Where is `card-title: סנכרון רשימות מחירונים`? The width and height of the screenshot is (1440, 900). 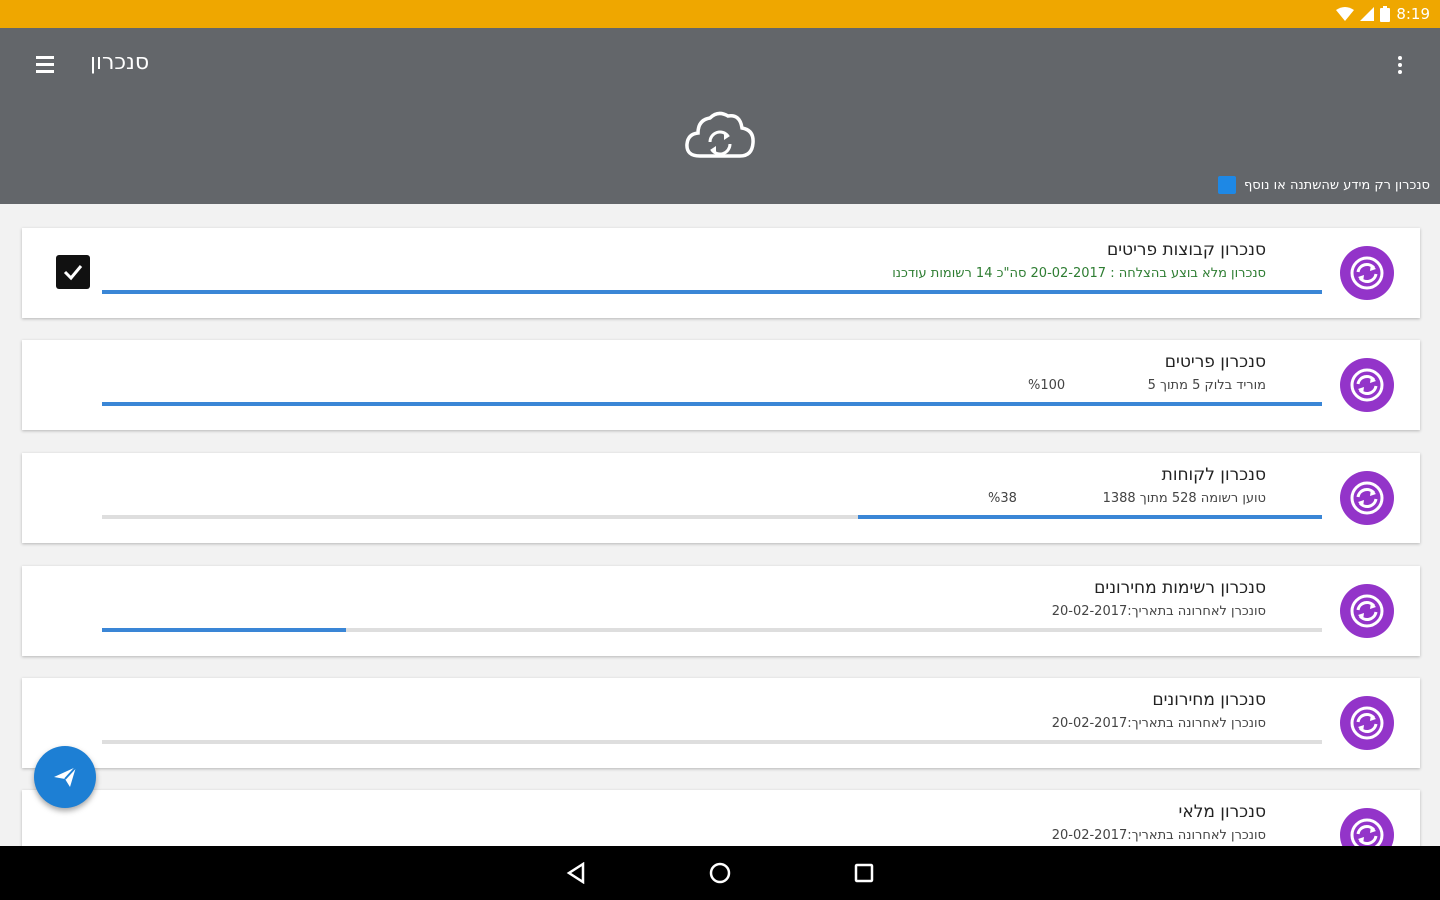 card-title: סנכרון רשימות מחירונים is located at coordinates (1180, 588).